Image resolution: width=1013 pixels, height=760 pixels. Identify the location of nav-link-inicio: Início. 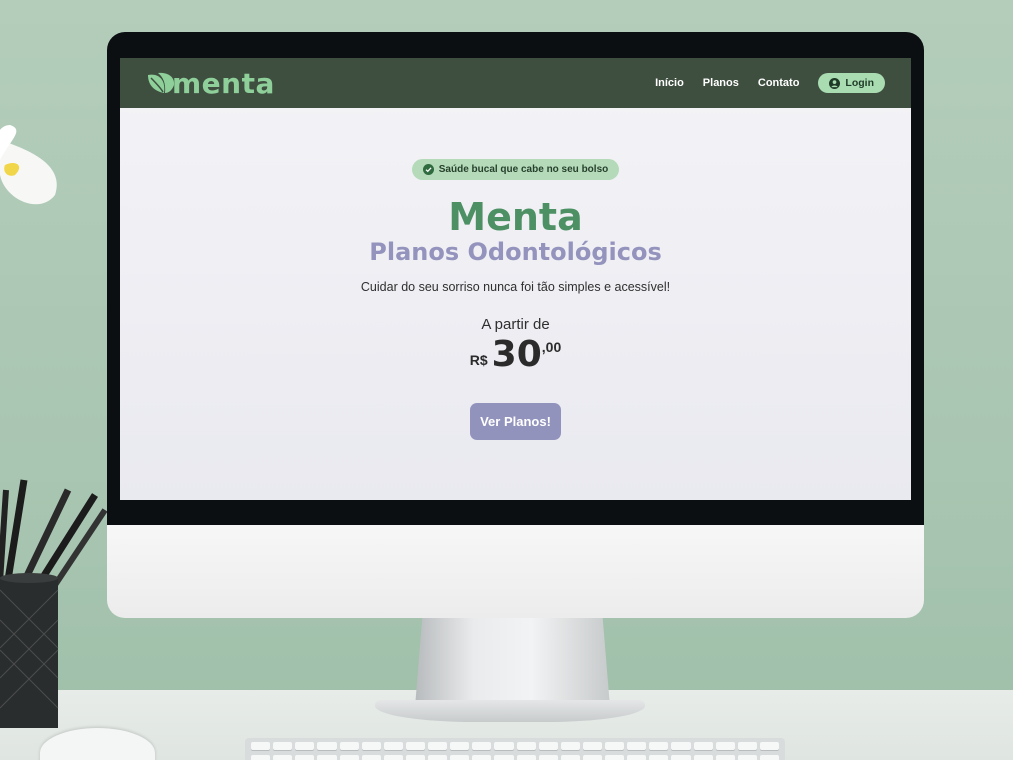
(669, 83).